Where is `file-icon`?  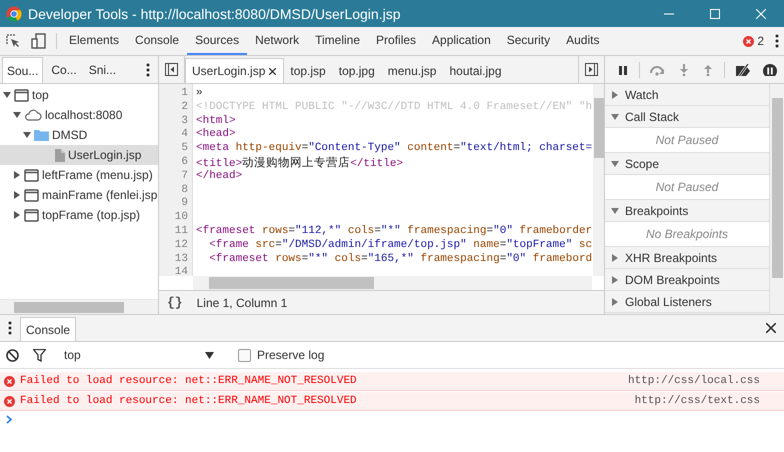
file-icon is located at coordinates (60, 155).